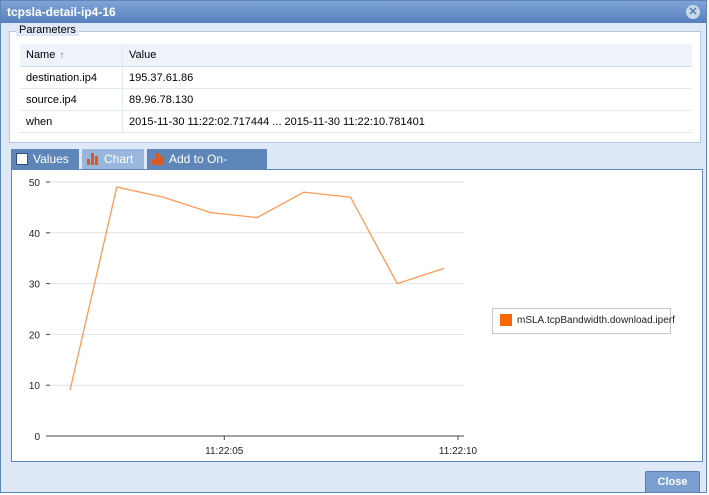 This screenshot has height=495, width=709. Describe the element at coordinates (207, 167) in the screenshot. I see `tab-add-to-on-demand: Add to On-Demand` at that location.